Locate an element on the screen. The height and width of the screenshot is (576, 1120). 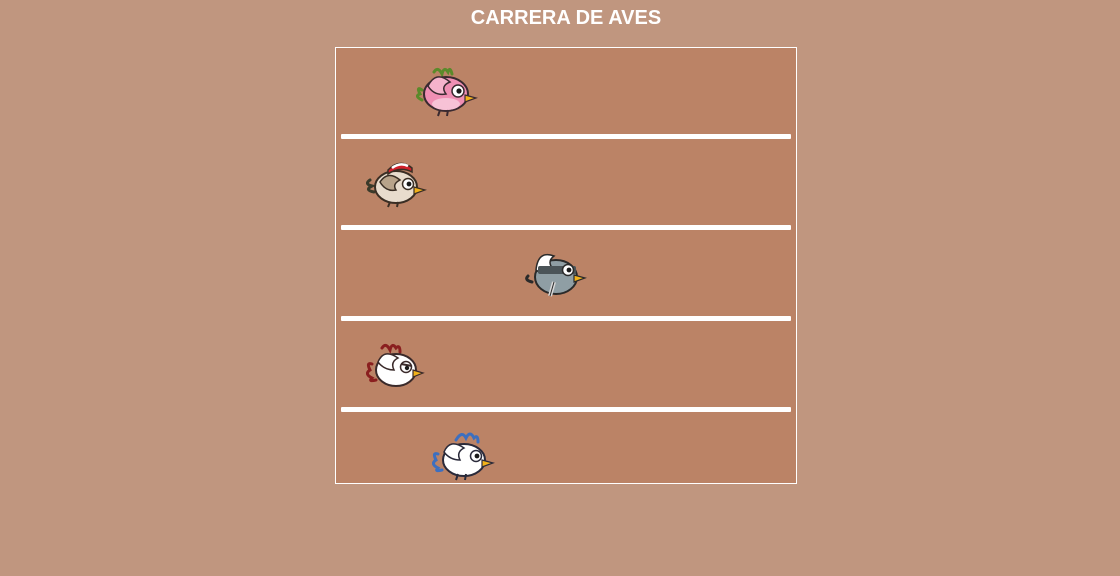
page-title: CARRERA DE AVES is located at coordinates (566, 18).